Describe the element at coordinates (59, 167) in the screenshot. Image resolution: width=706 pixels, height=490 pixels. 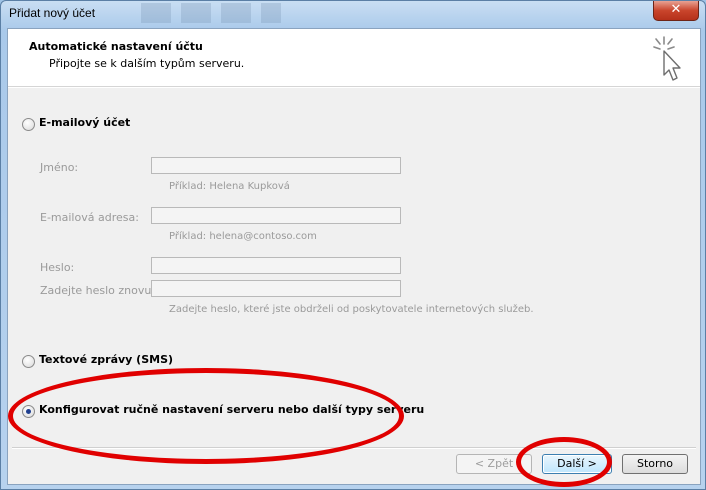
I see `name-label: Jméno:` at that location.